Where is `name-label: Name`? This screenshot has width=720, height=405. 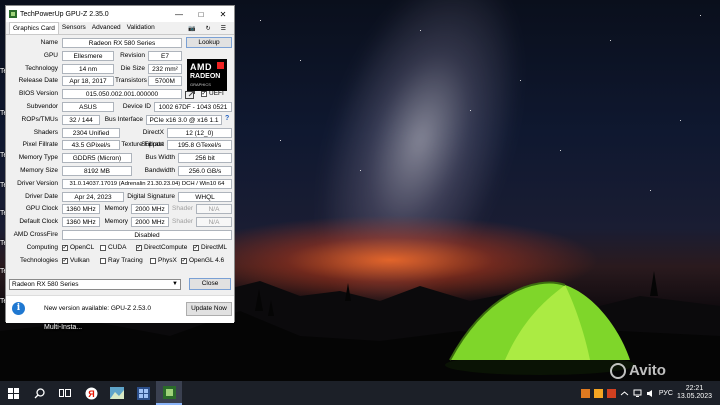
name-label: Name is located at coordinates (49, 42).